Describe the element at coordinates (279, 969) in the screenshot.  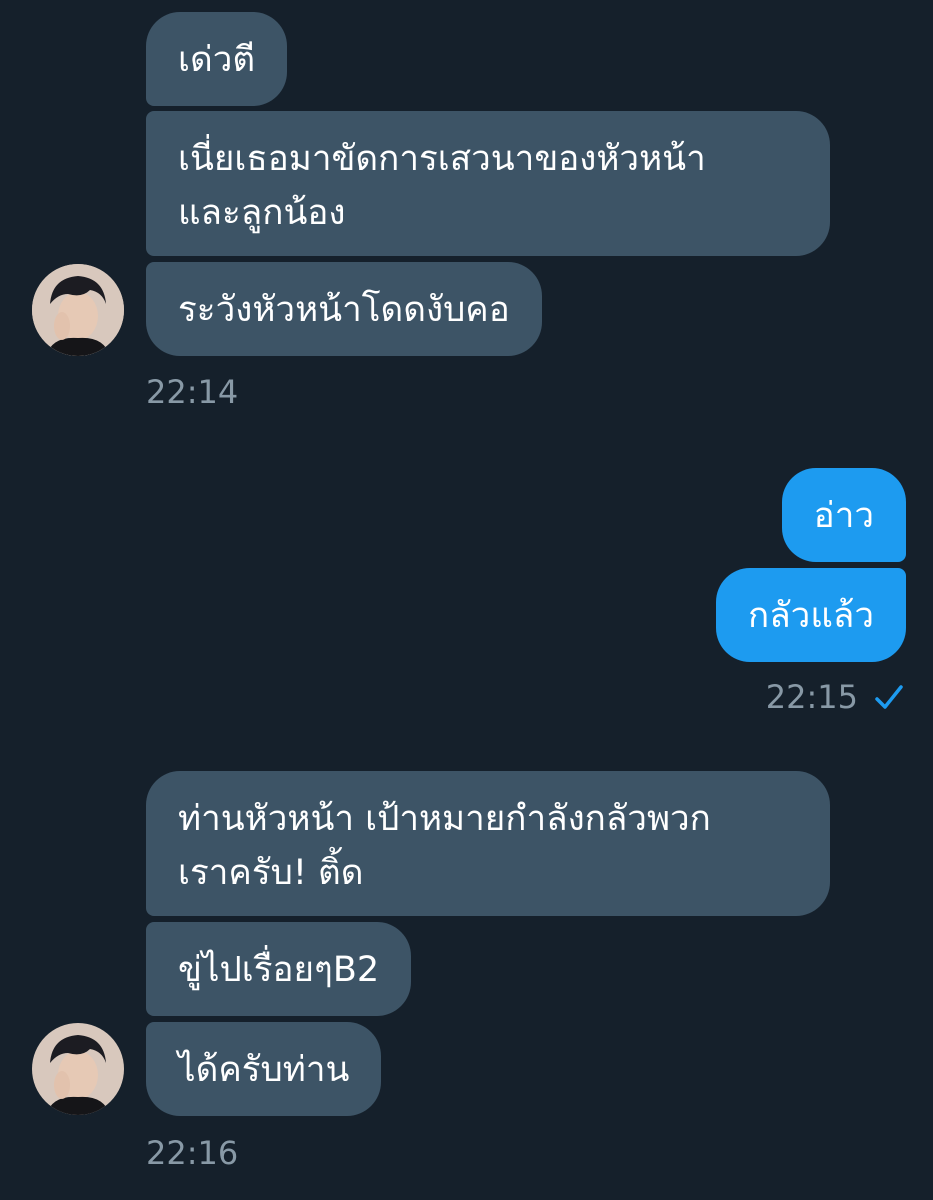
I see `incoming-message: ขู่ไปเรื่อยๆB2` at that location.